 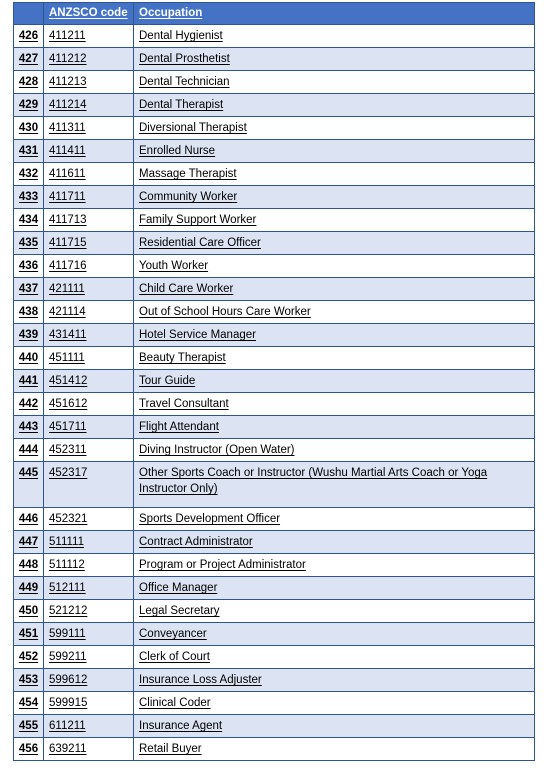 What do you see at coordinates (274, 220) in the screenshot?
I see `table-row: 434 411713 Family Support Worker` at bounding box center [274, 220].